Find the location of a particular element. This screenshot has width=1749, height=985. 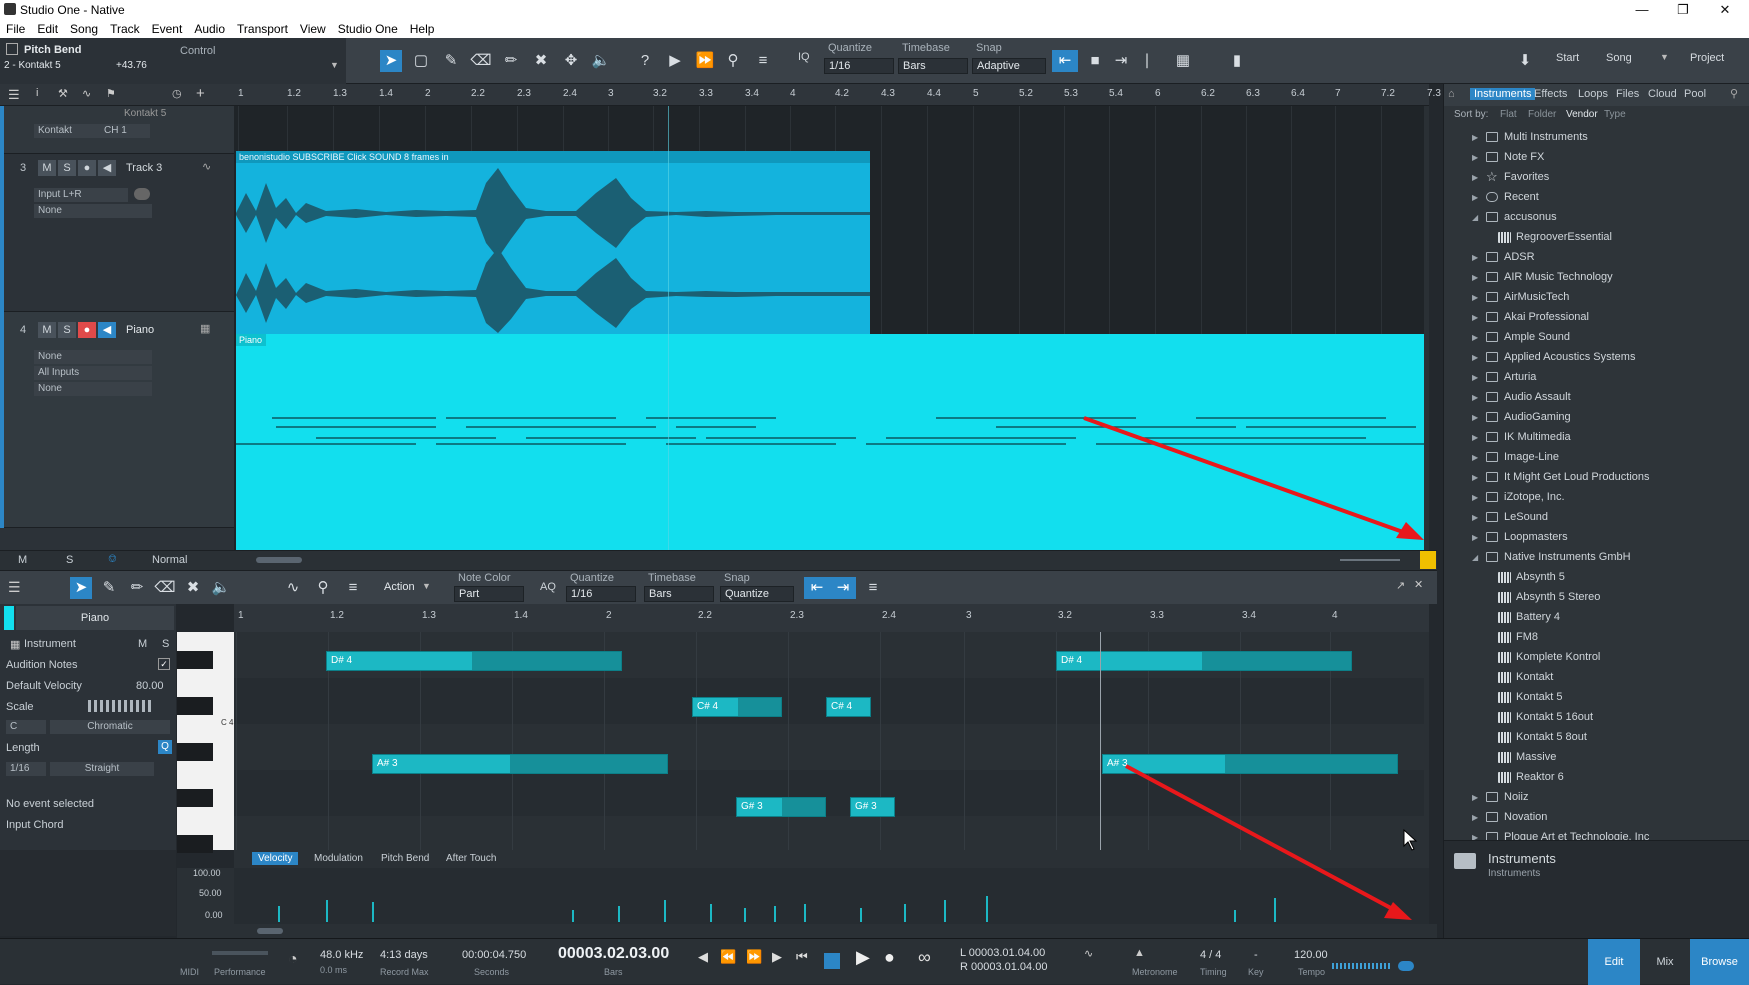

resize-corner-icon is located at coordinates (1428, 560).